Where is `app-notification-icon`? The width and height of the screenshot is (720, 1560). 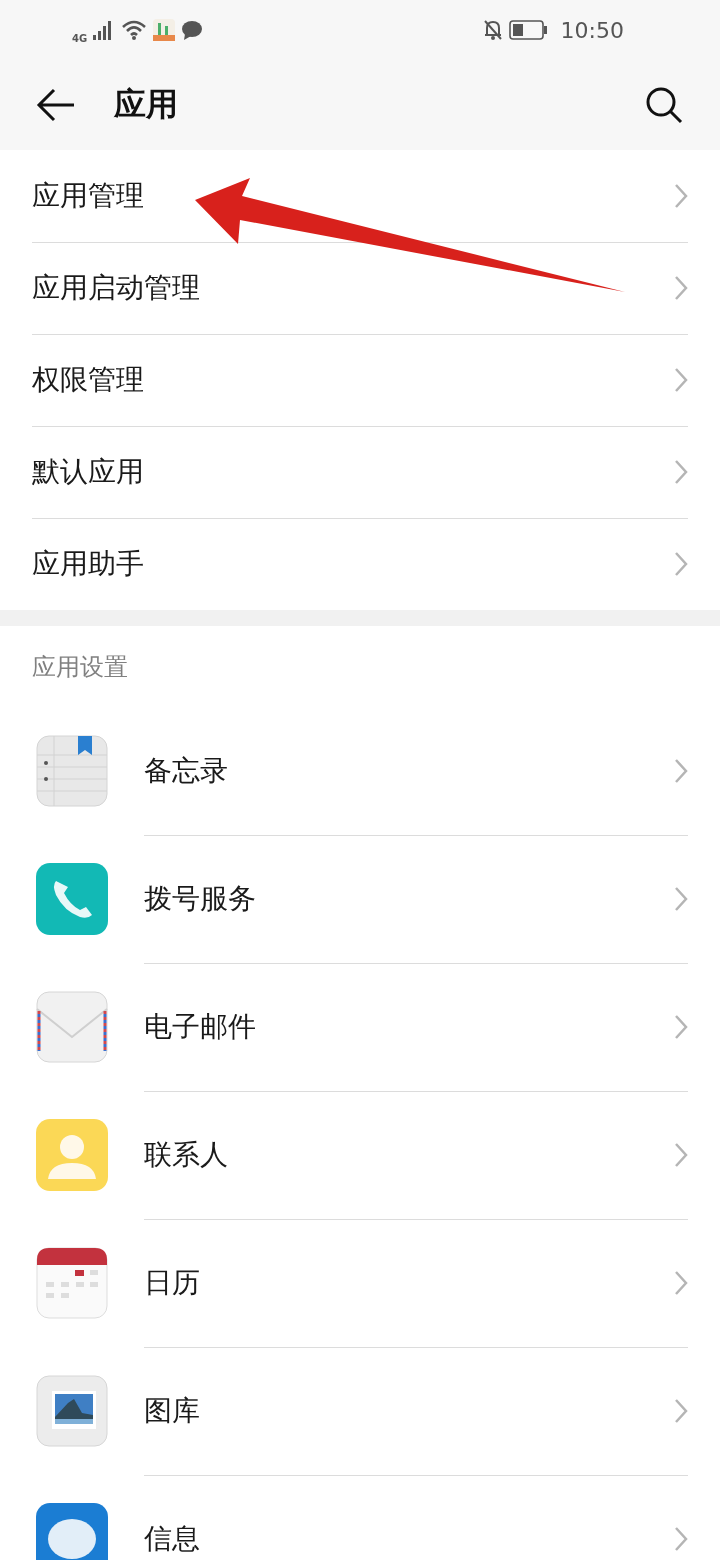 app-notification-icon is located at coordinates (164, 30).